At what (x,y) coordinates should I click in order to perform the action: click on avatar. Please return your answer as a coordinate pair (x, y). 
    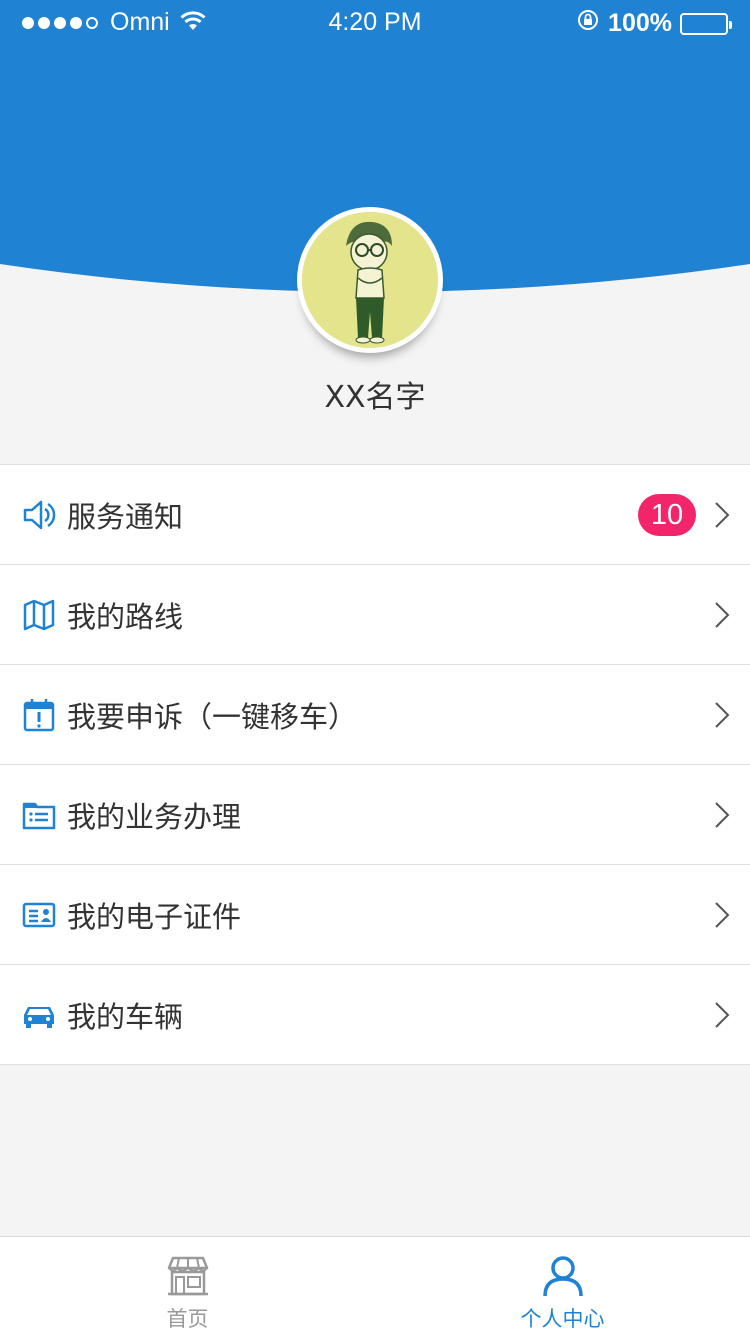
    Looking at the image, I should click on (370, 280).